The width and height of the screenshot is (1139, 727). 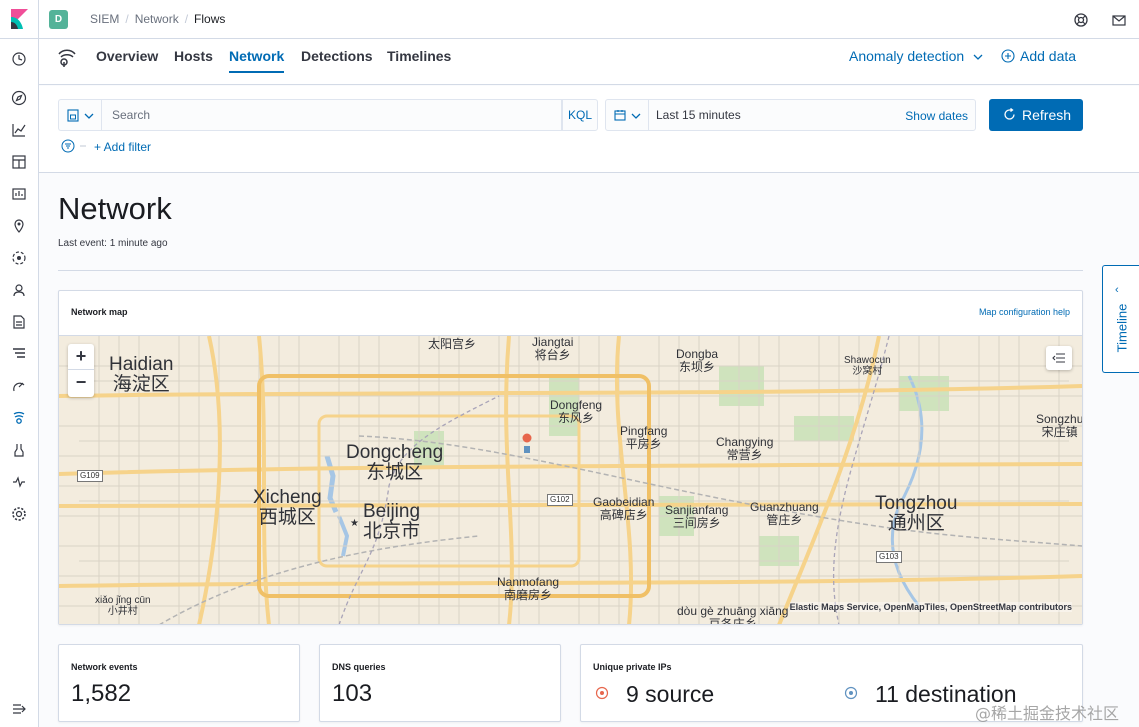 I want to click on ml-icon, so click(x=19, y=258).